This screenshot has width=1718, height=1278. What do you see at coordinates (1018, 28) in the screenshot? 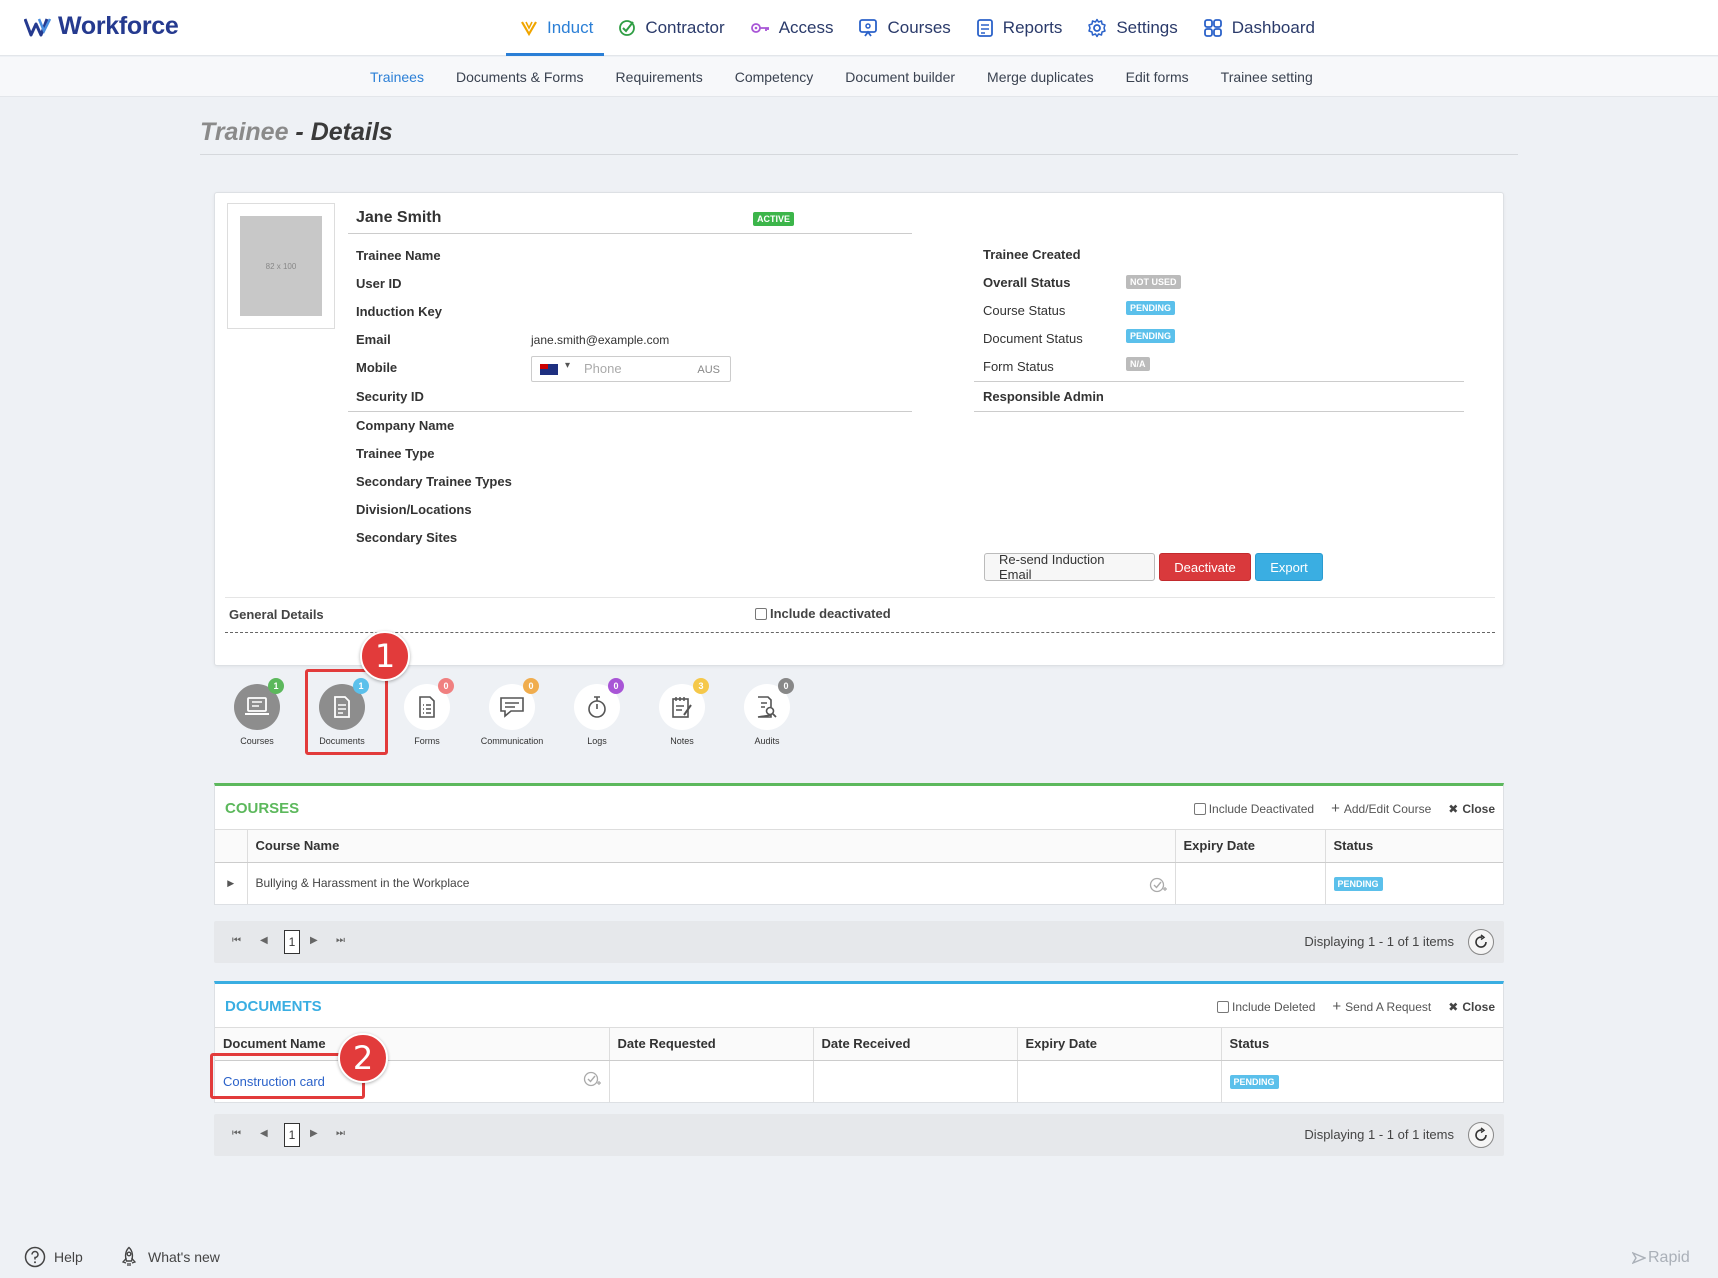
I see `nav-reports: Reports` at bounding box center [1018, 28].